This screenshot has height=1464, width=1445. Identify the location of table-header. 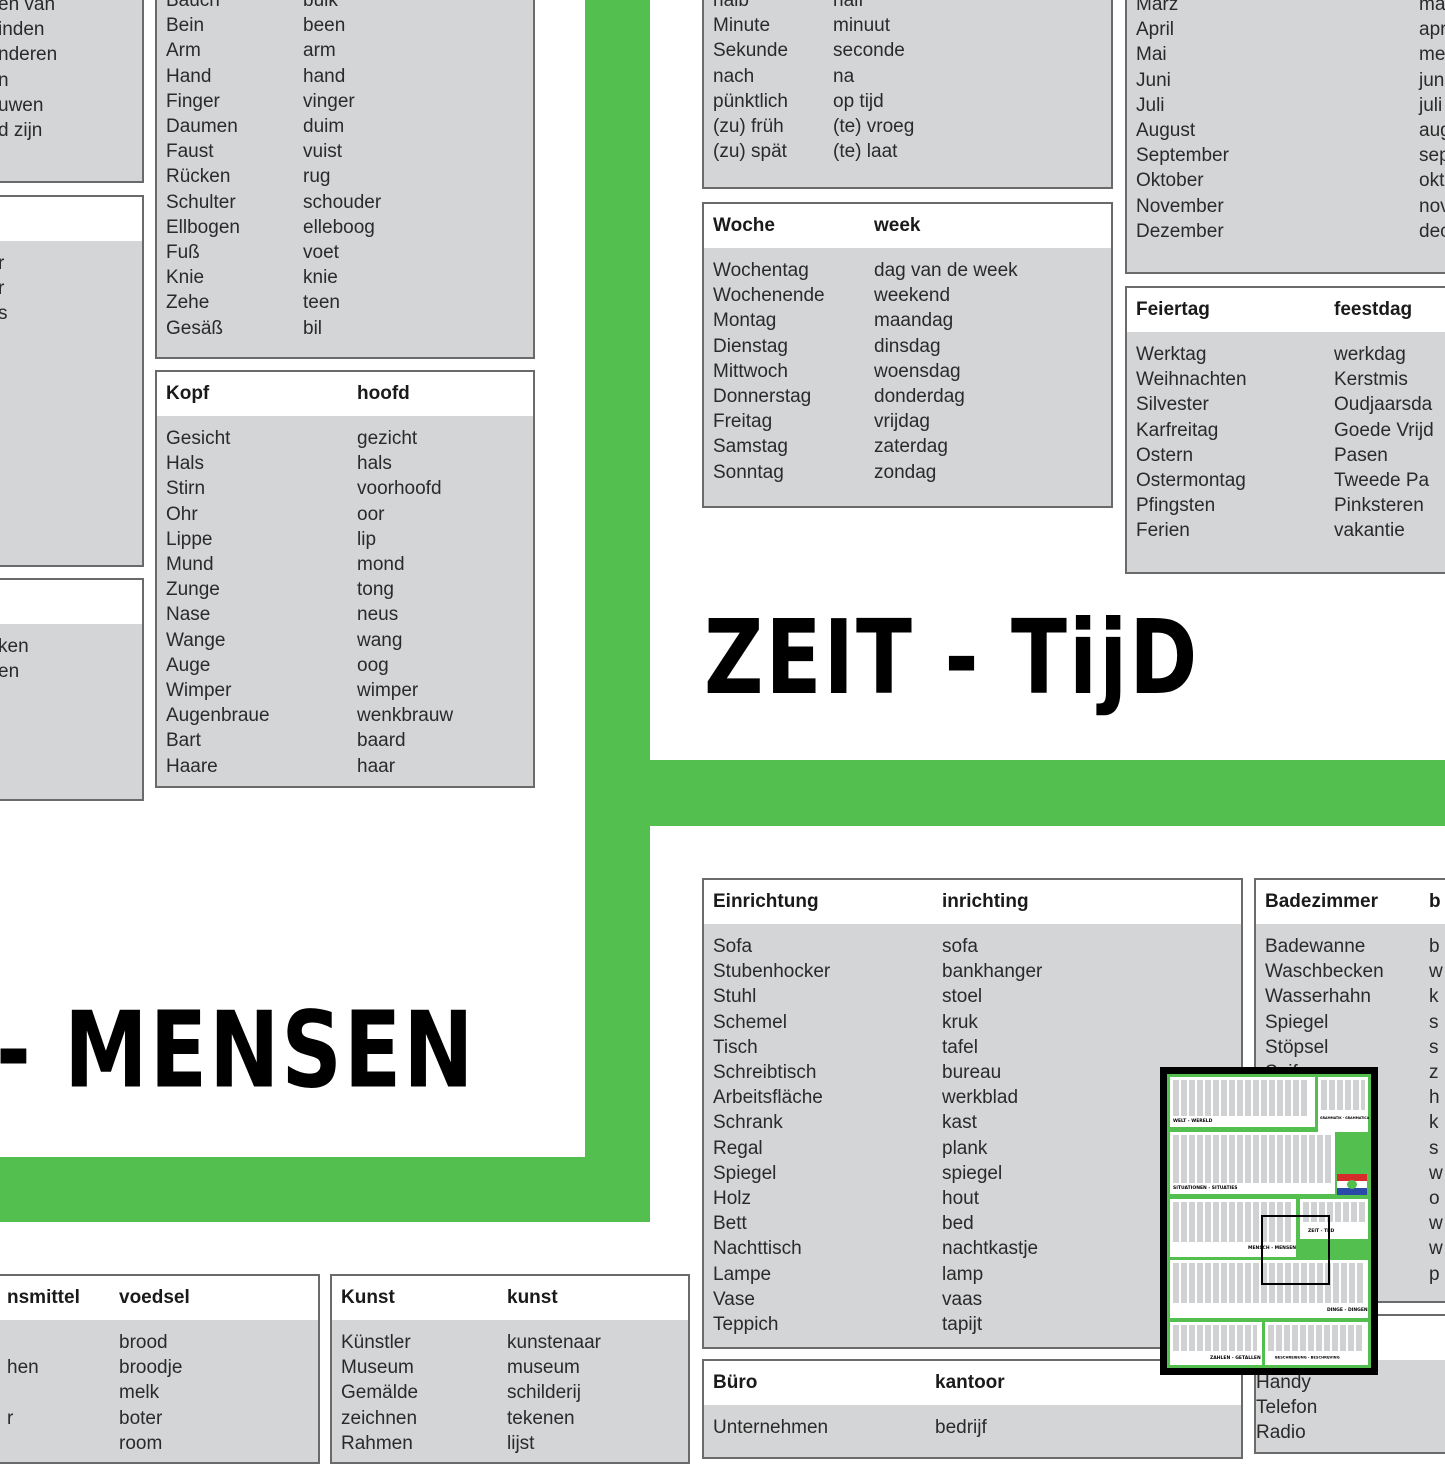
(71, 219).